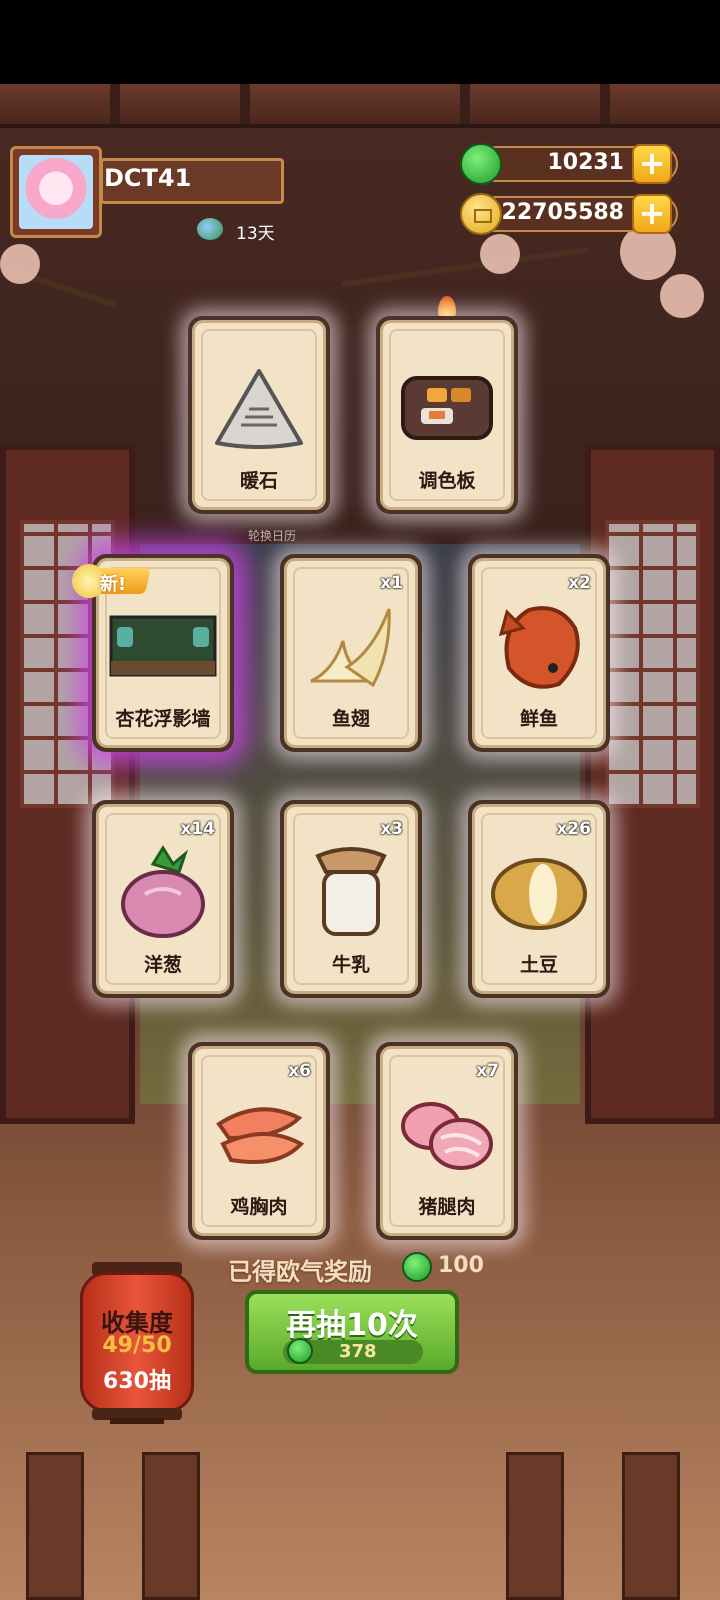  I want to click on avatar-image, so click(56, 192).